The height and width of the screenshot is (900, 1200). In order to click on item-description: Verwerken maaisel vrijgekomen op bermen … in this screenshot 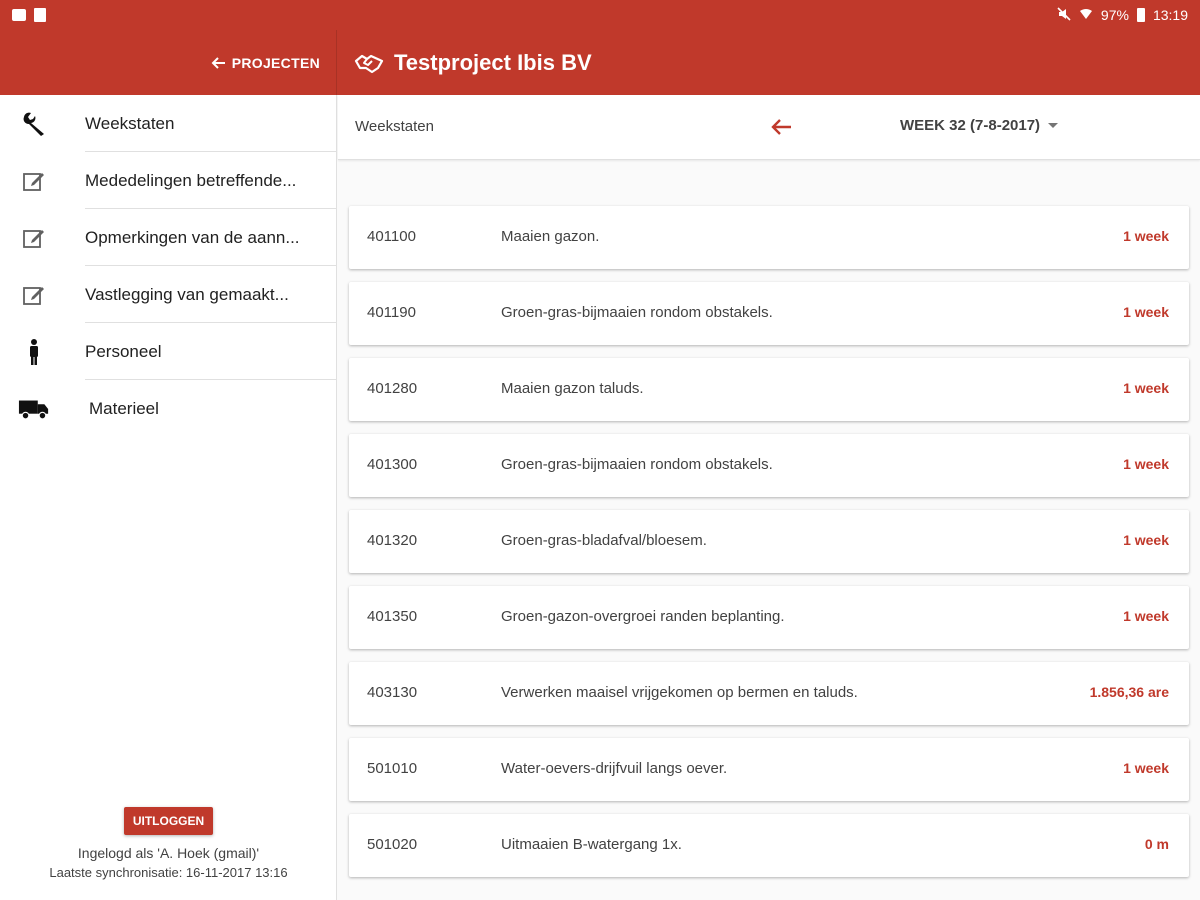, I will do `click(679, 692)`.